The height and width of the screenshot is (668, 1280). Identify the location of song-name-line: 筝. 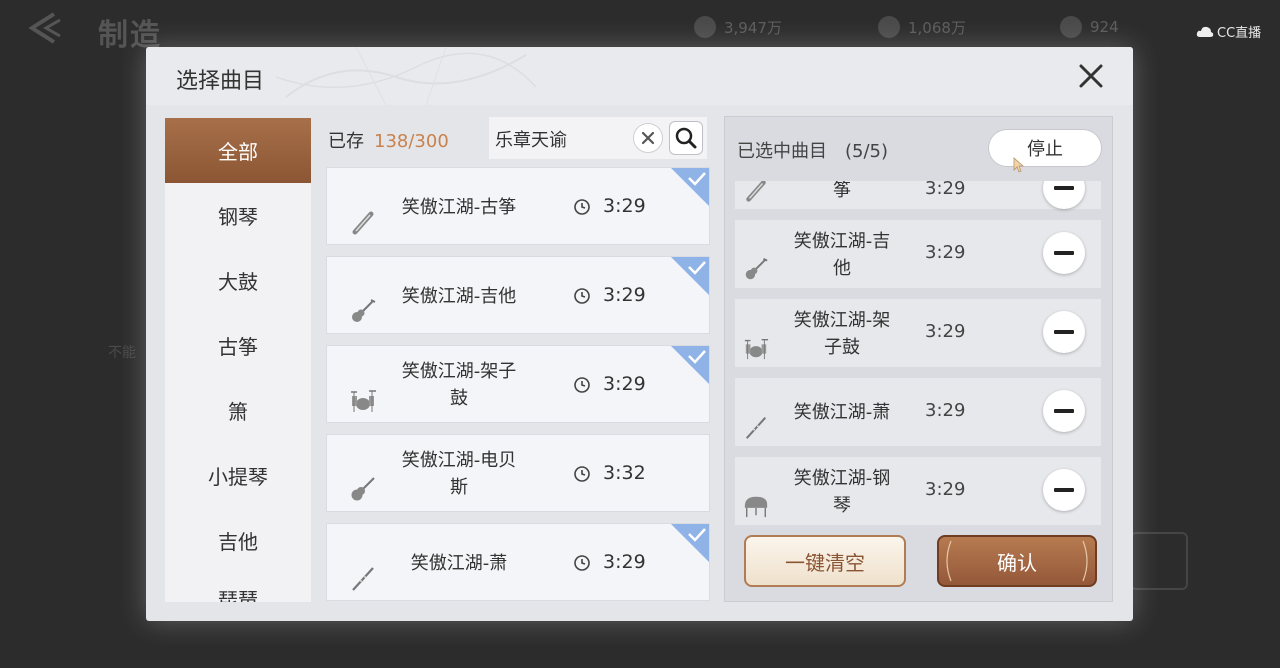
(842, 191).